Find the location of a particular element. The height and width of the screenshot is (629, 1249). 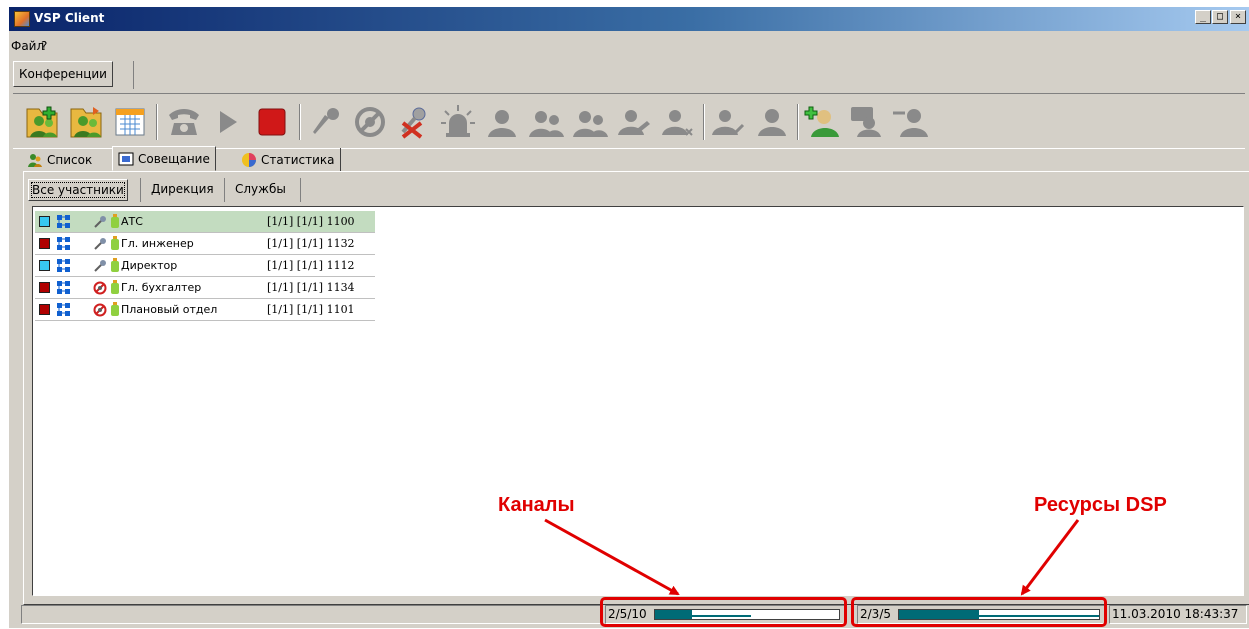

annotation-dsp-arrow is located at coordinates (1050, 557).